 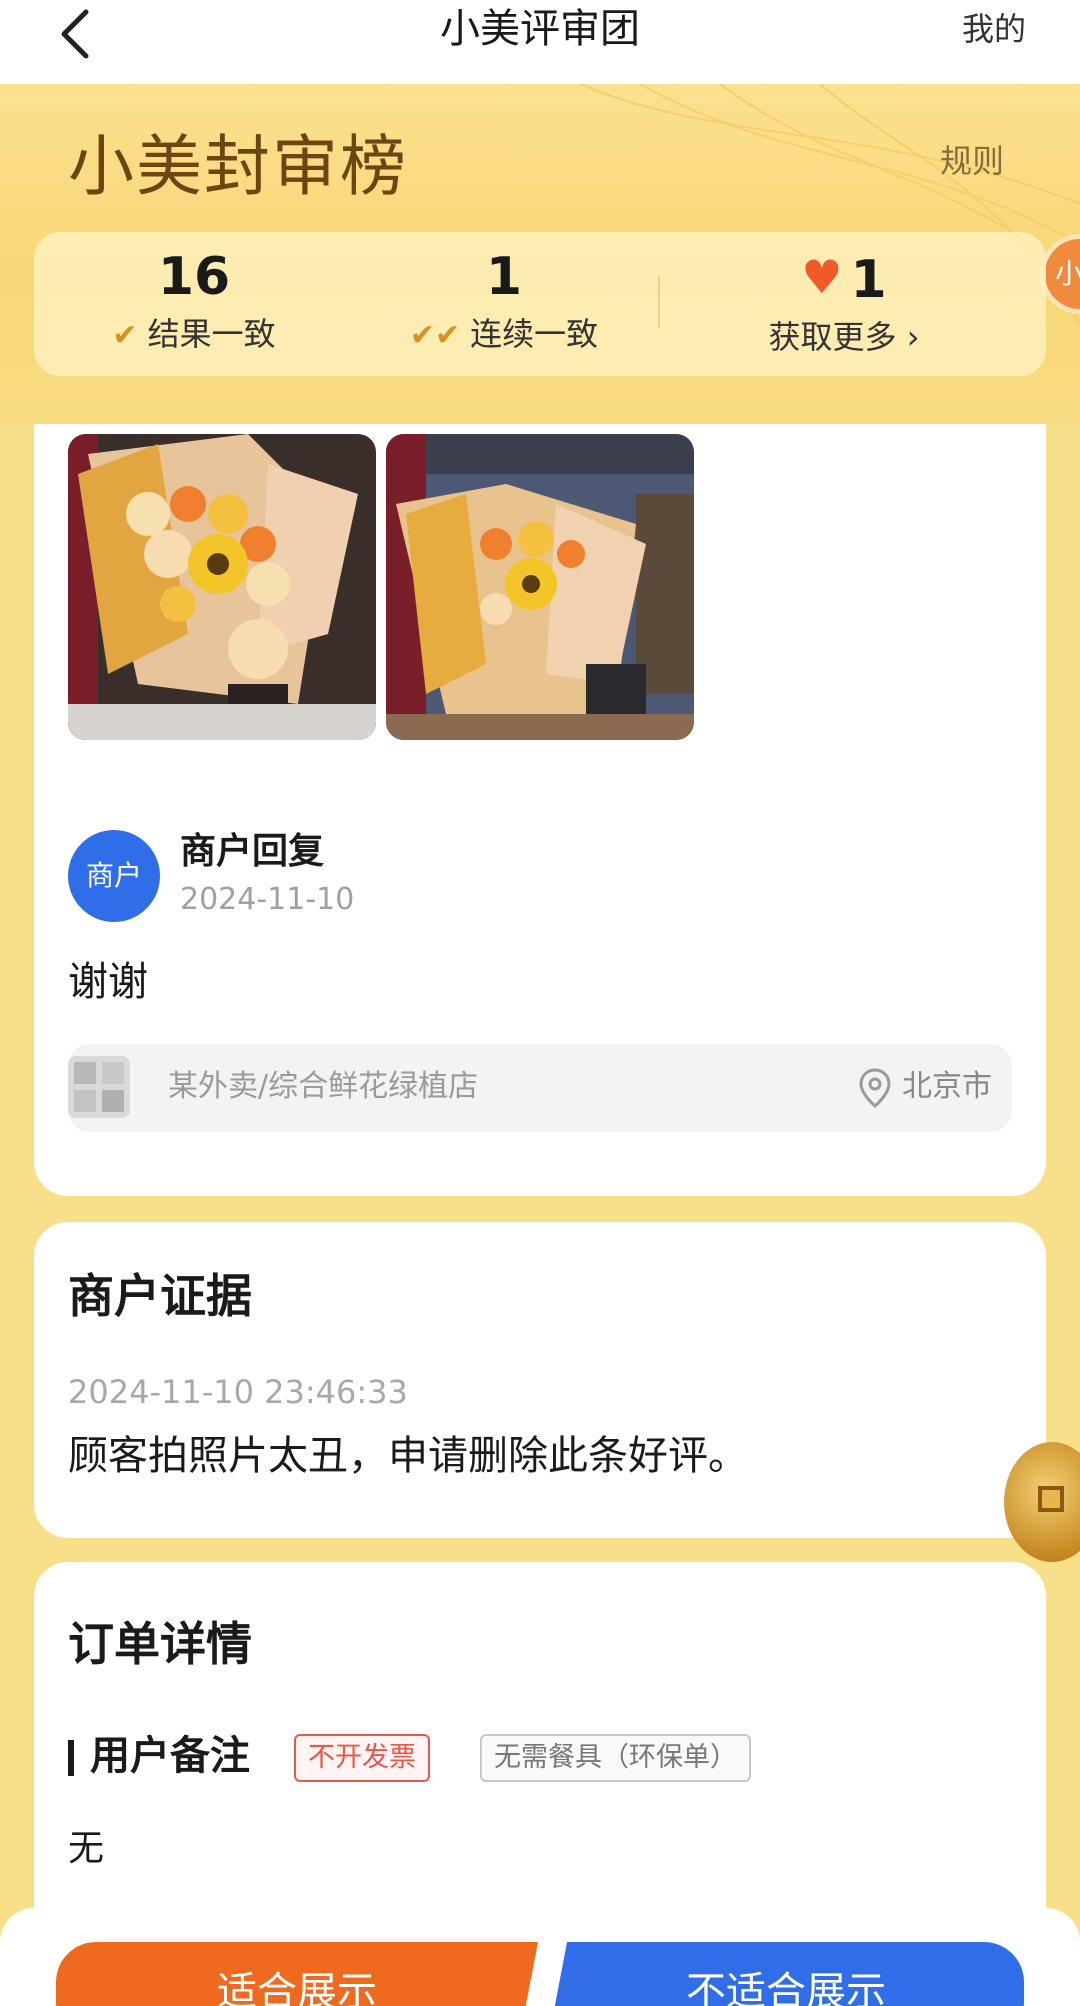 What do you see at coordinates (844, 295) in the screenshot?
I see `stat-hearts: ♥ 1 获取更多 ›` at bounding box center [844, 295].